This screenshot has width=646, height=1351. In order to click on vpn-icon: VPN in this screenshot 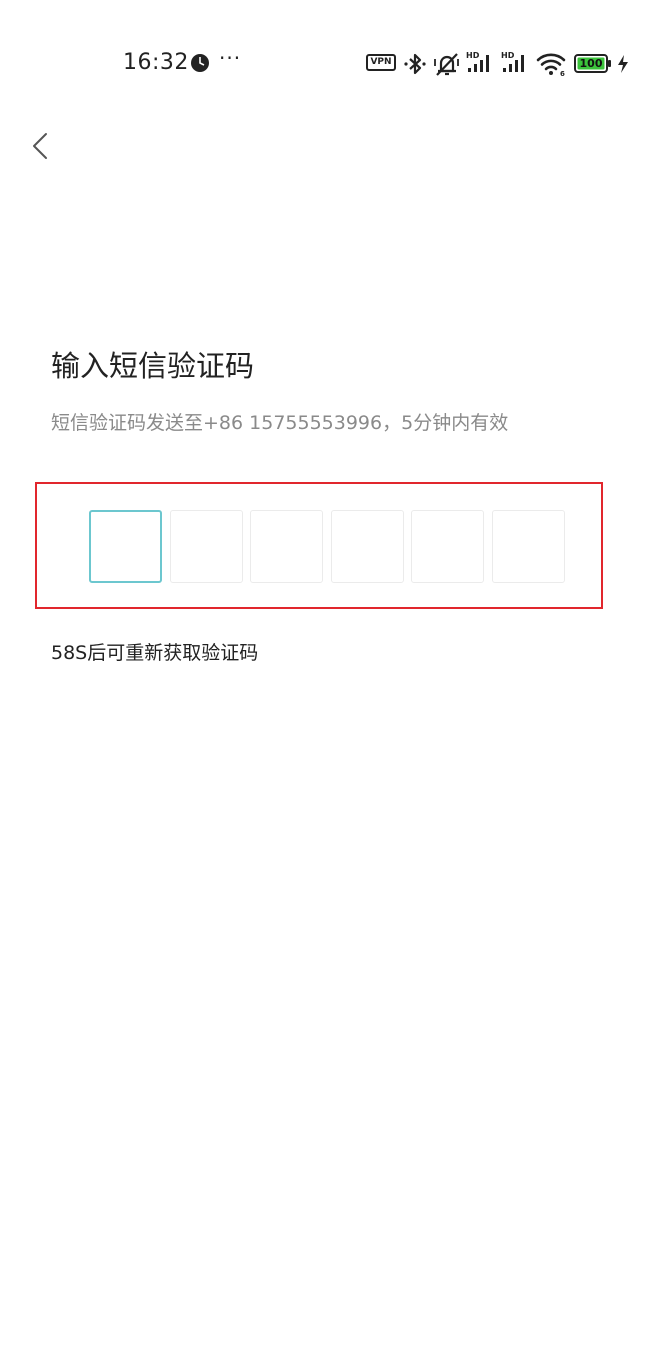, I will do `click(381, 62)`.